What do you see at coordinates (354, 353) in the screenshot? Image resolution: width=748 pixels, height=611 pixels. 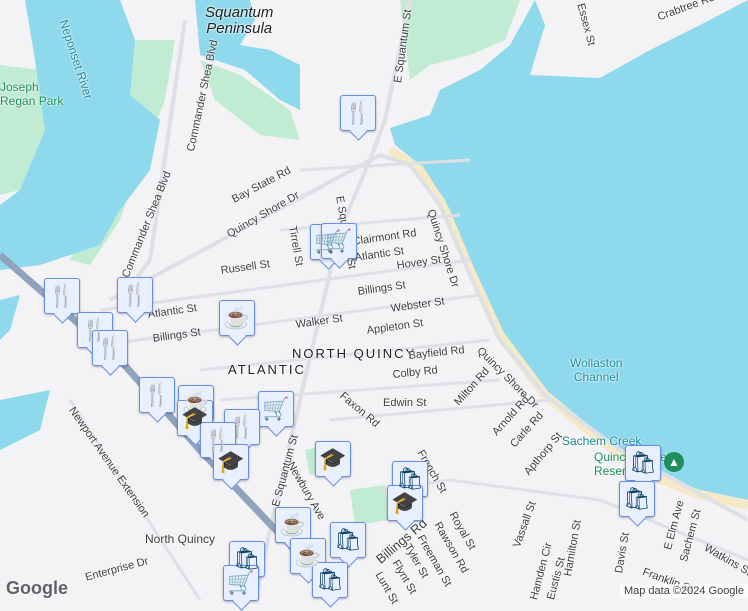 I see `place-north-quincy: NORTH QUINCY` at bounding box center [354, 353].